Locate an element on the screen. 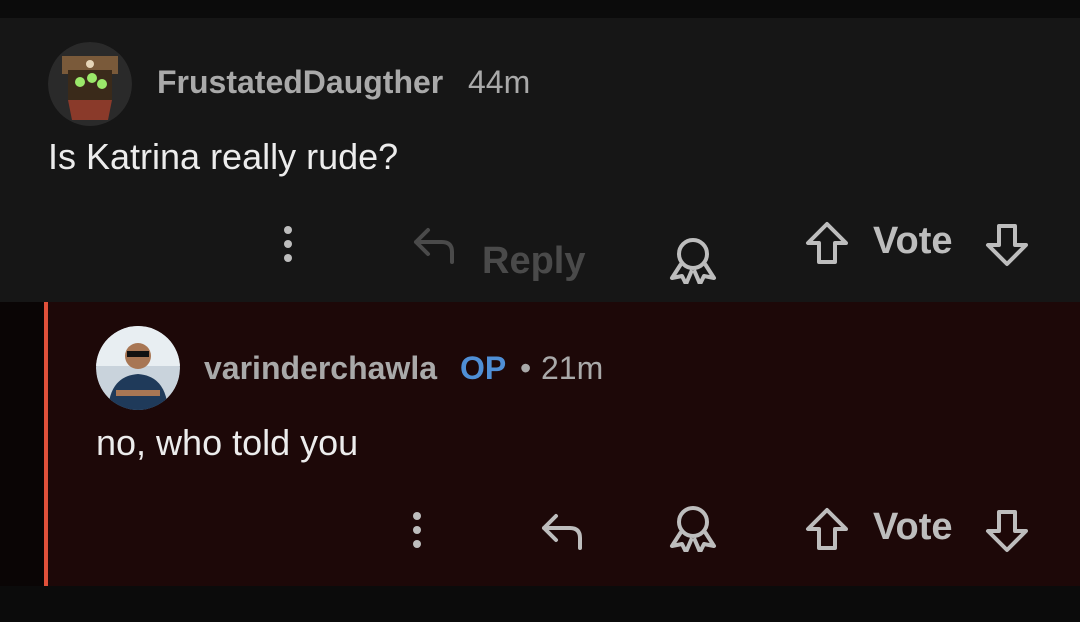  reply-button: Reply is located at coordinates (533, 261).